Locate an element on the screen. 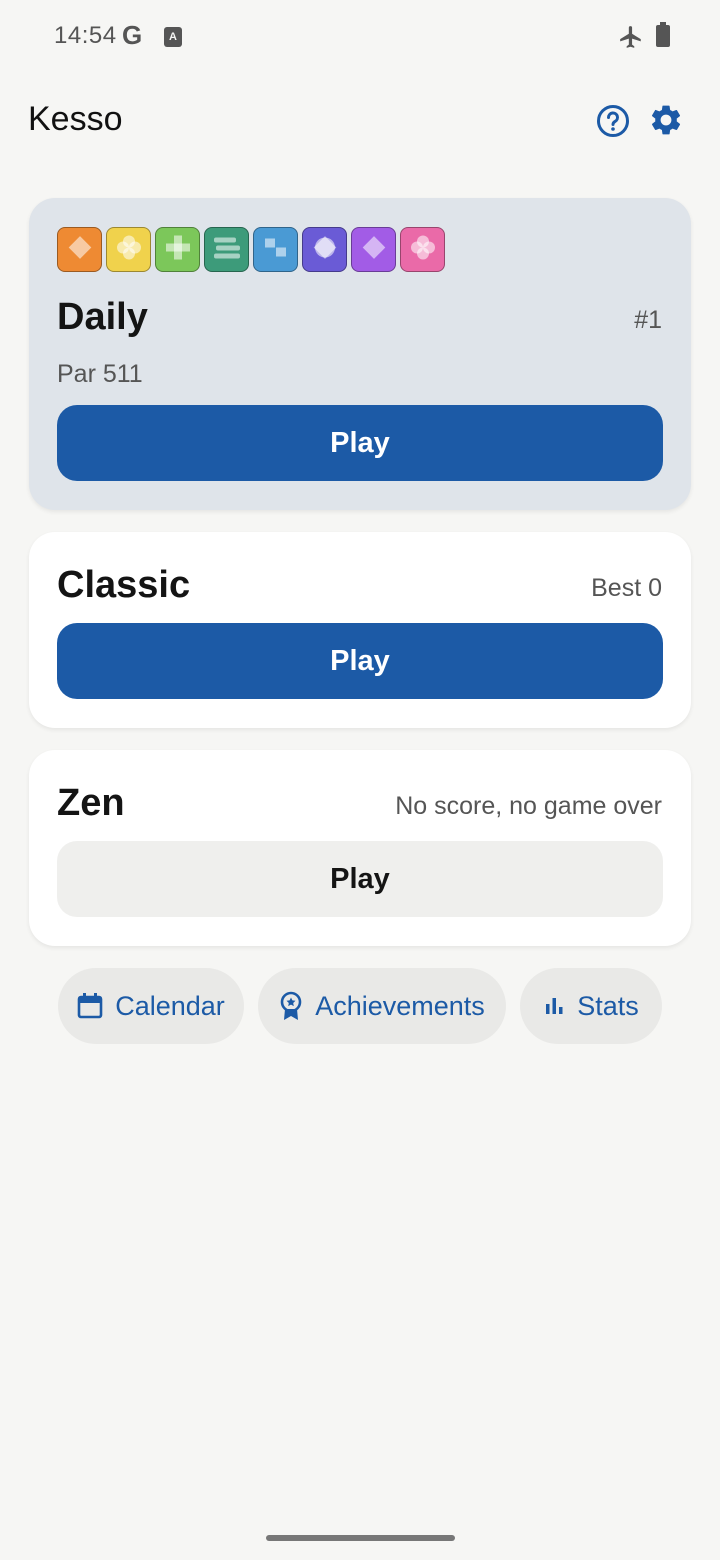 This screenshot has height=1560, width=720. squares-icon is located at coordinates (276, 249).